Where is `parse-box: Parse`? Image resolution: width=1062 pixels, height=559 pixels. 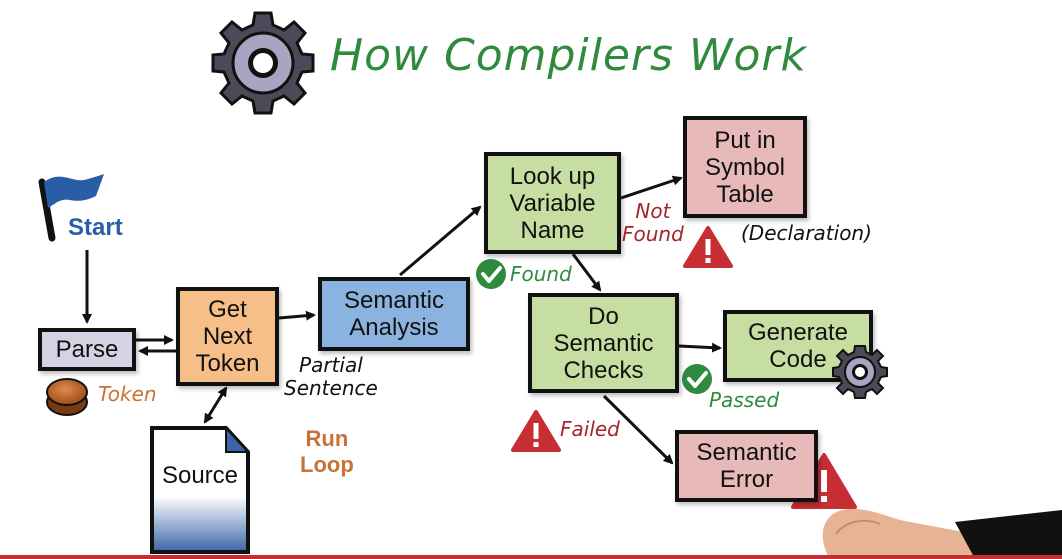 parse-box: Parse is located at coordinates (87, 349).